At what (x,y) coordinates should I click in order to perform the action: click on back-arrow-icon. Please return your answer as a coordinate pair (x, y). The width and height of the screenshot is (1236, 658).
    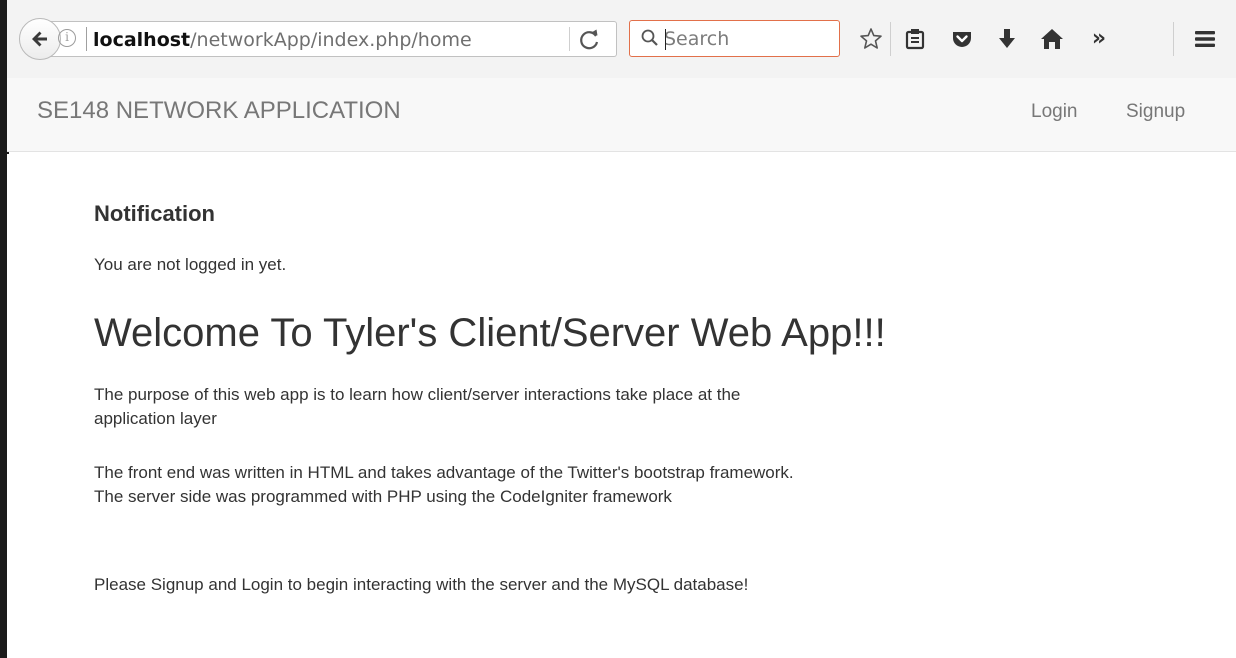
    Looking at the image, I should click on (39, 39).